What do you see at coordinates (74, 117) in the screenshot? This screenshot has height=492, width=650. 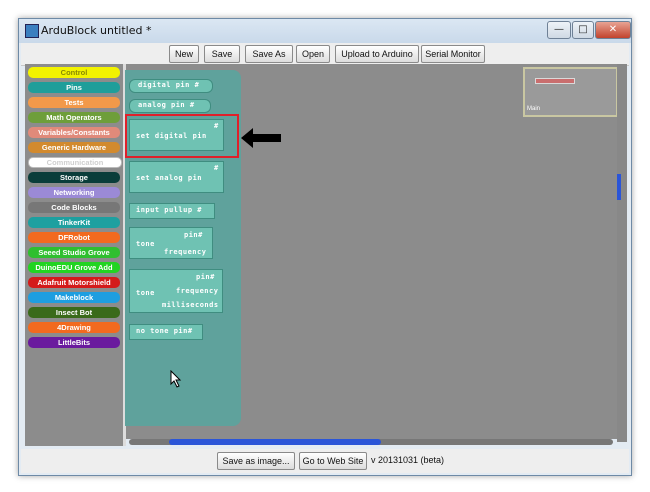 I see `category-math: Math Operators` at bounding box center [74, 117].